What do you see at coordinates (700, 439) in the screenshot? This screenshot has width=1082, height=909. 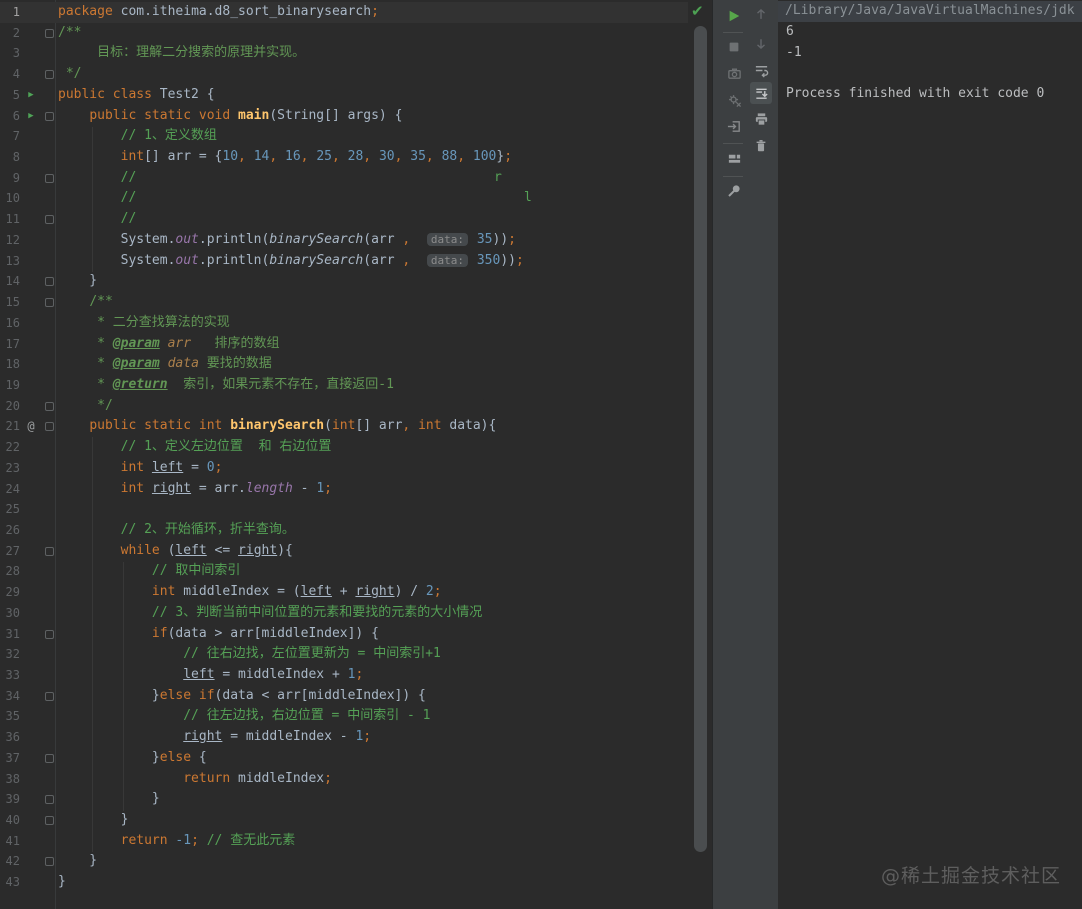 I see `scrollbar-thumb` at bounding box center [700, 439].